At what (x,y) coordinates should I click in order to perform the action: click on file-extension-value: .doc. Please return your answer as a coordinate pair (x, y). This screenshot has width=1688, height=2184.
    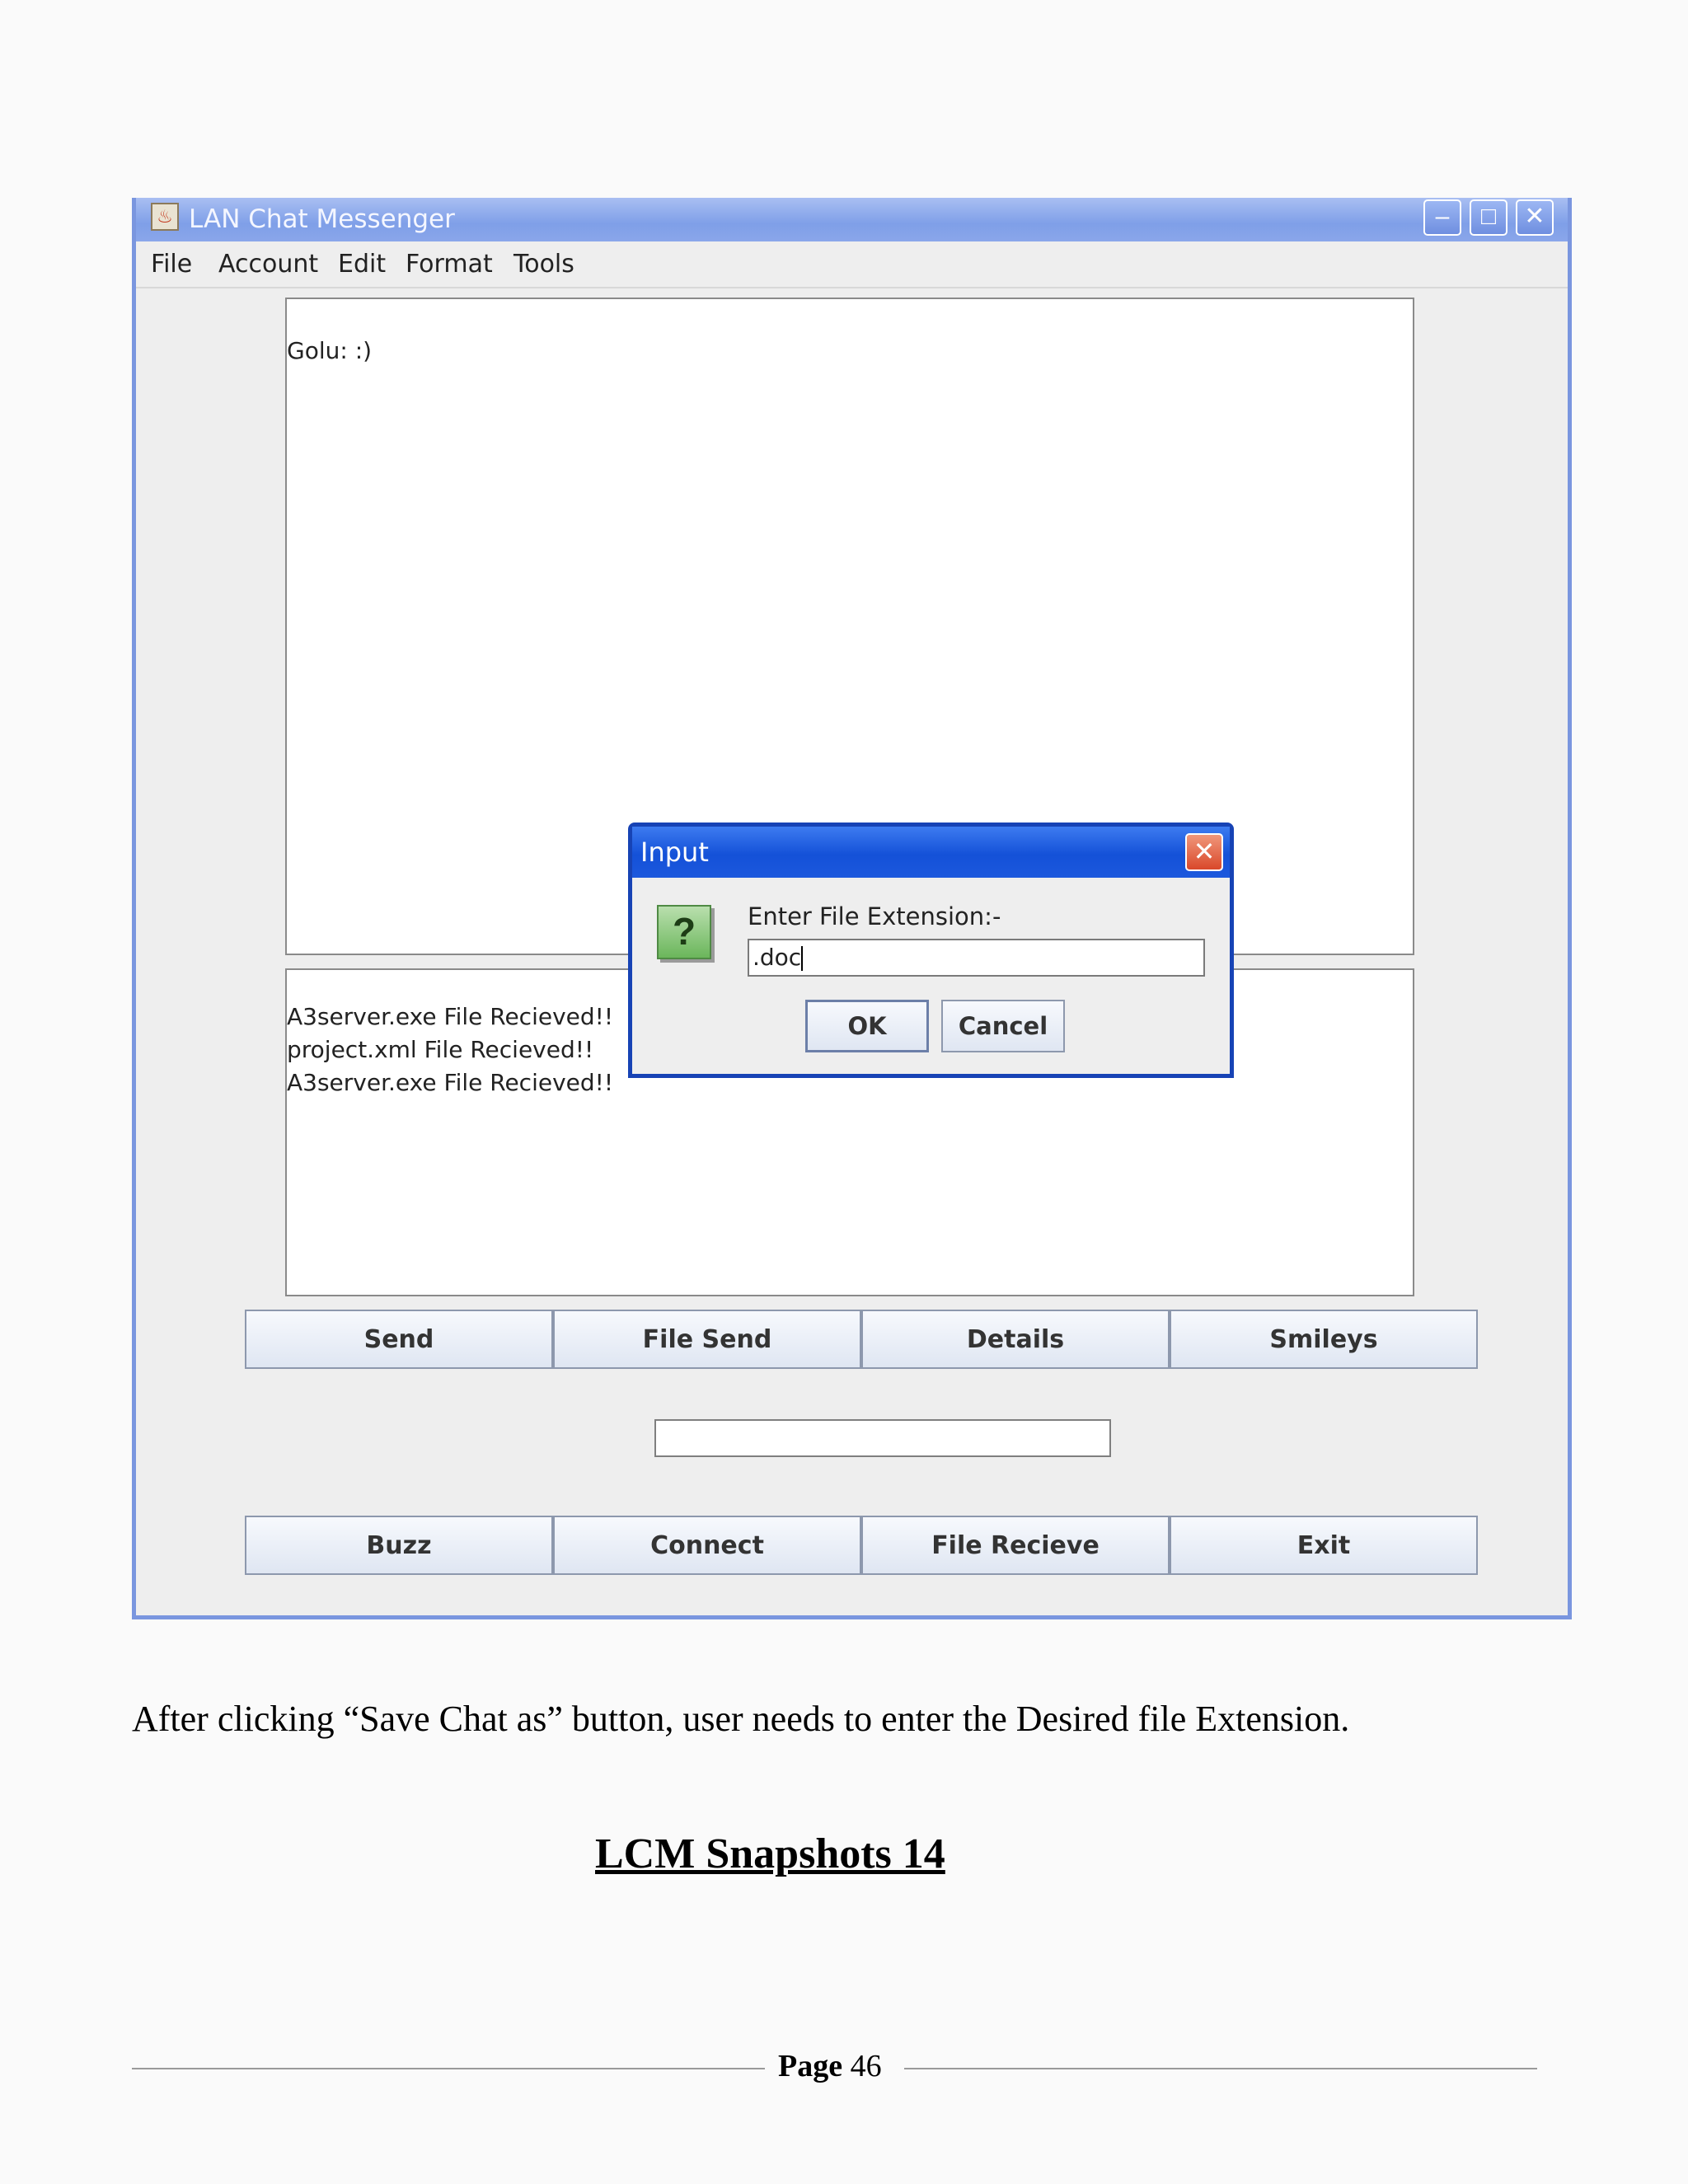
    Looking at the image, I should click on (778, 957).